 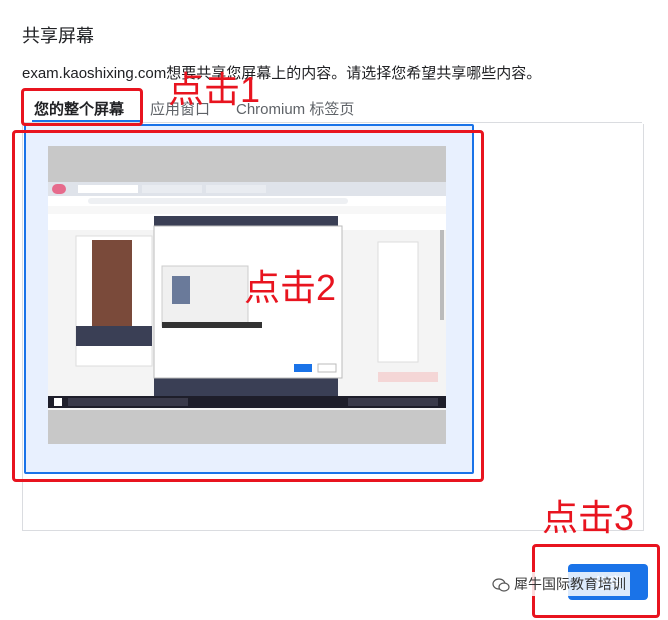 I want to click on watermark-text: 犀牛国际教育培训, so click(x=570, y=584).